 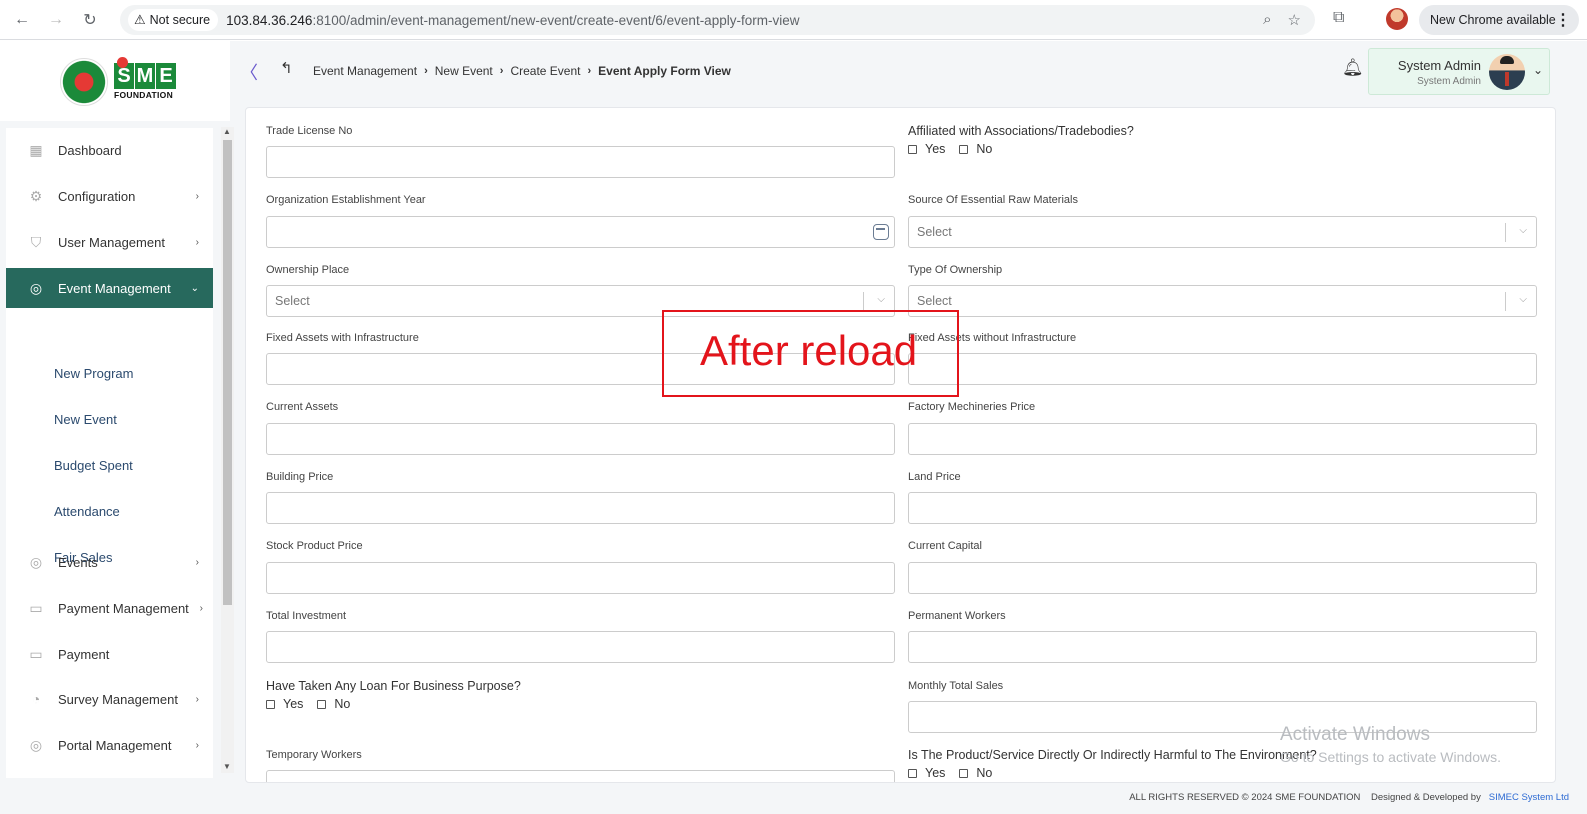 What do you see at coordinates (934, 477) in the screenshot?
I see `label-land-price: Land Price` at bounding box center [934, 477].